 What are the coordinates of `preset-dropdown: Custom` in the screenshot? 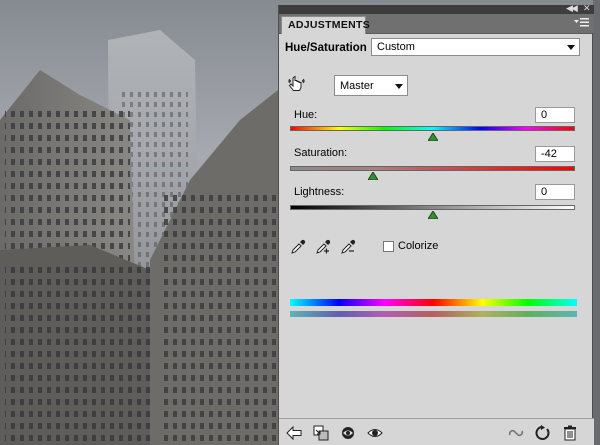 It's located at (475, 47).